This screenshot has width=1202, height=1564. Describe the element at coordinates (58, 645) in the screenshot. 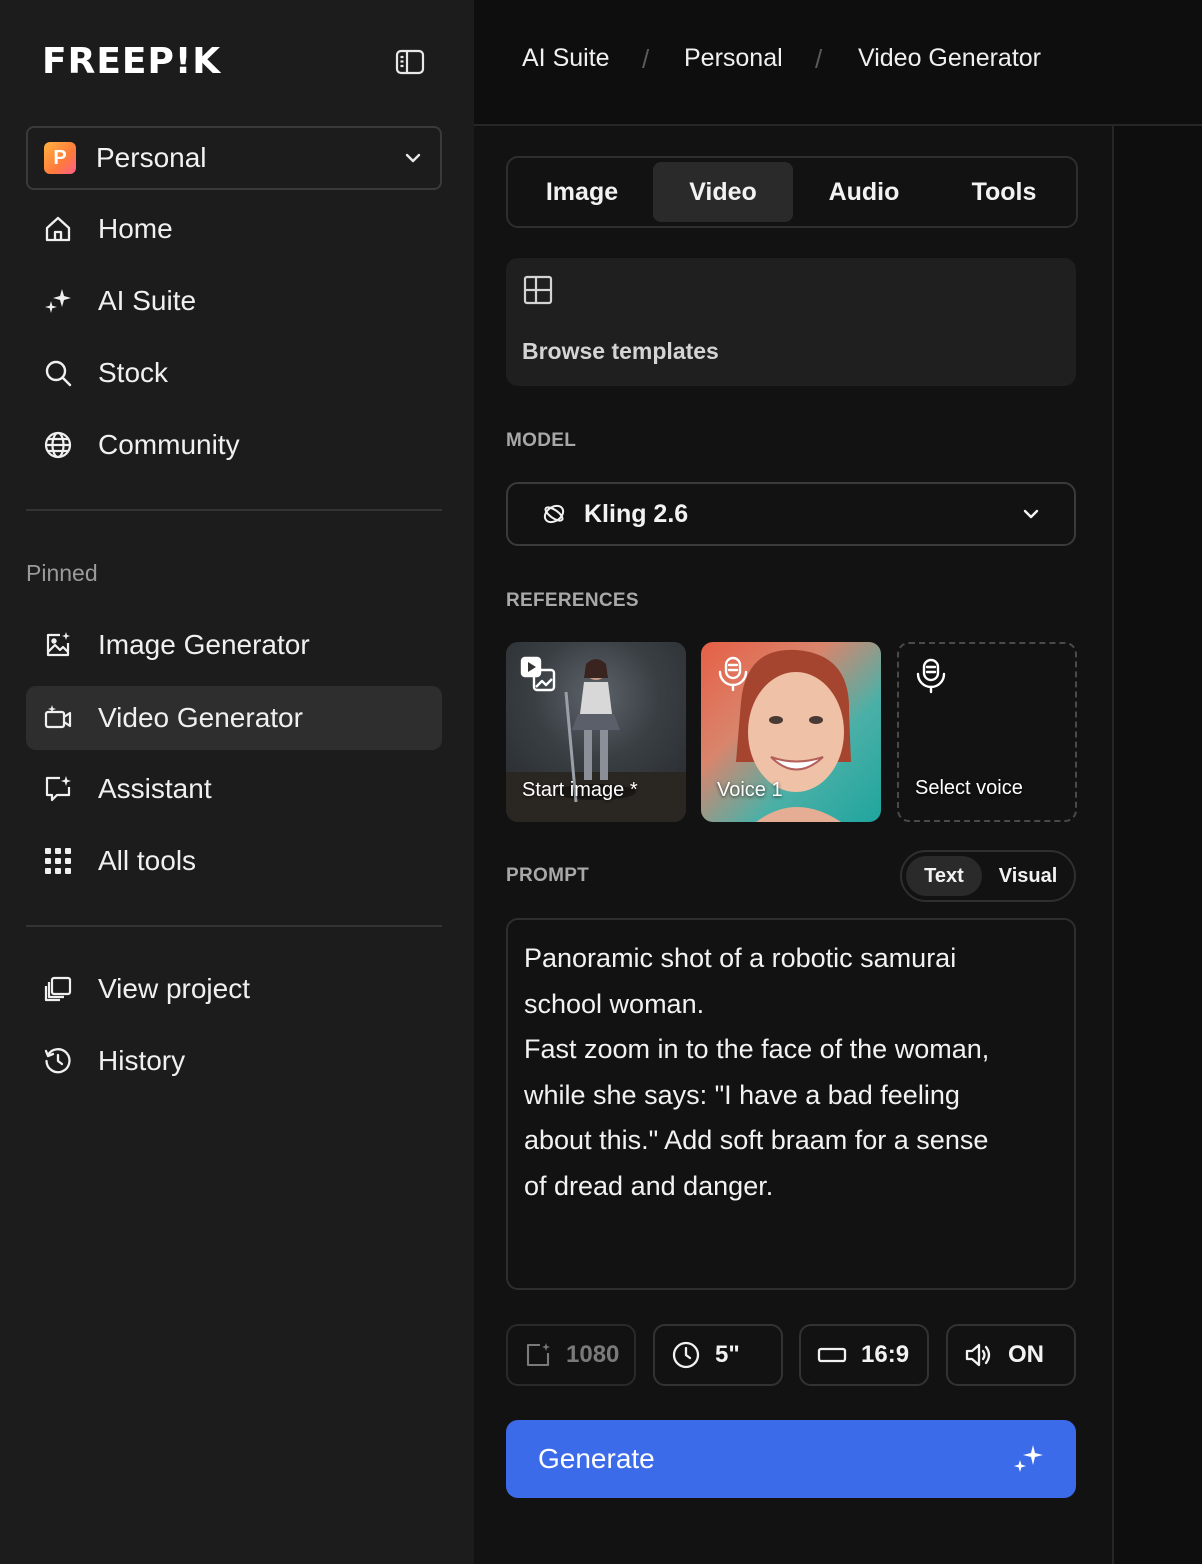

I see `image-sparkle-icon` at that location.